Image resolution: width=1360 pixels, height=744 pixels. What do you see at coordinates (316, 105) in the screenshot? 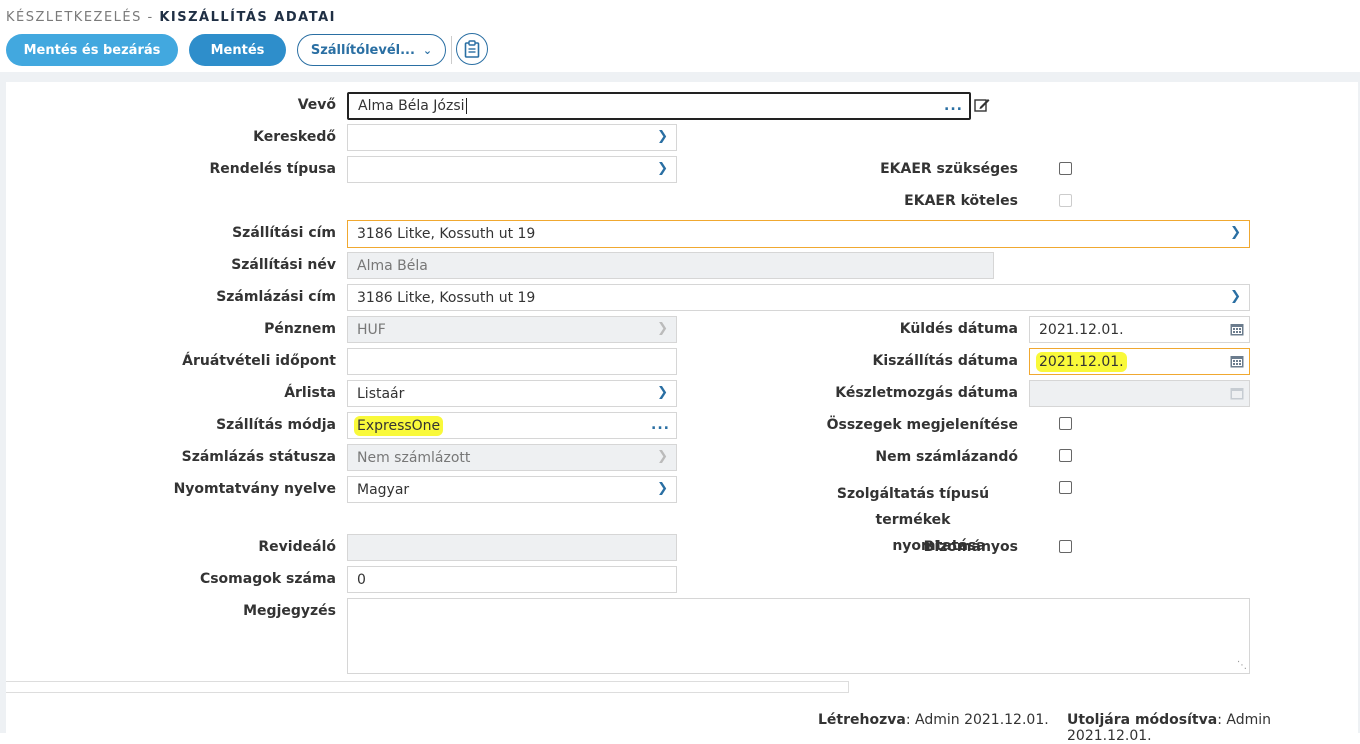
I see `vevo-label: Vevő` at bounding box center [316, 105].